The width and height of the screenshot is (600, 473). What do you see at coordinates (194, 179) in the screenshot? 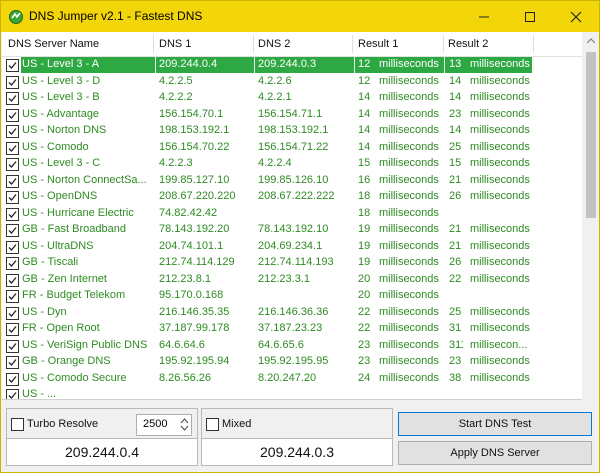
I see `dns1-cell: 199.85.127.10` at bounding box center [194, 179].